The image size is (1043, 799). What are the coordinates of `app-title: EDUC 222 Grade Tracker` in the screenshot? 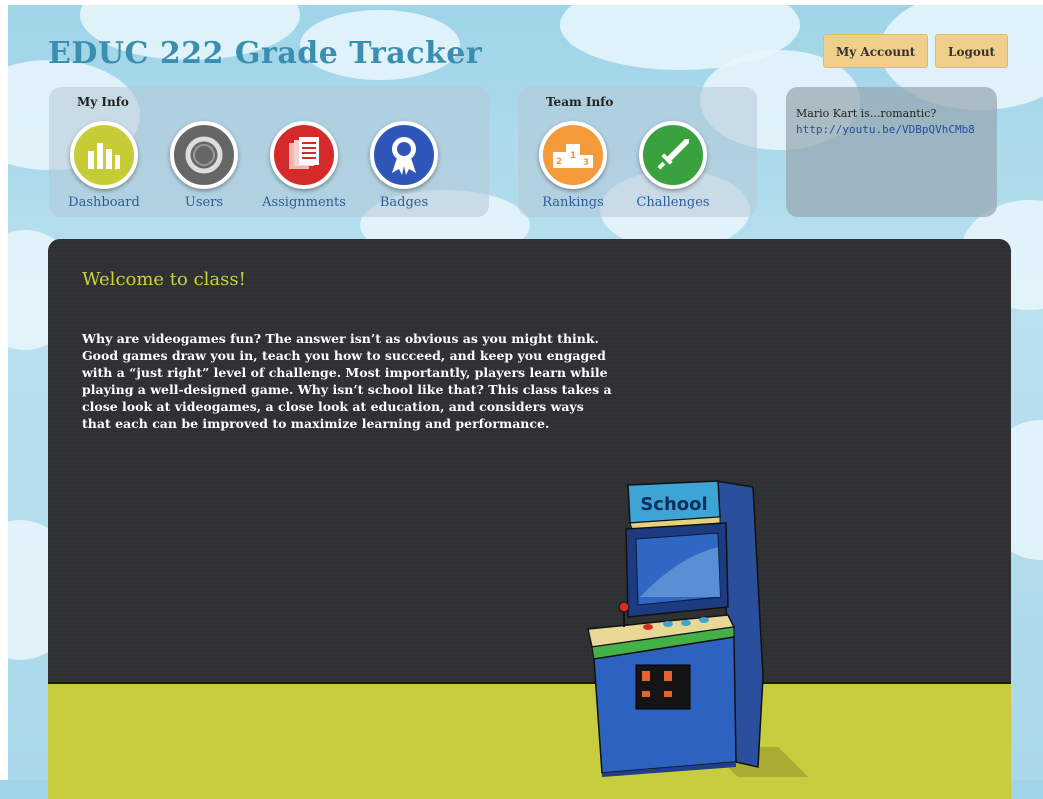 It's located at (265, 53).